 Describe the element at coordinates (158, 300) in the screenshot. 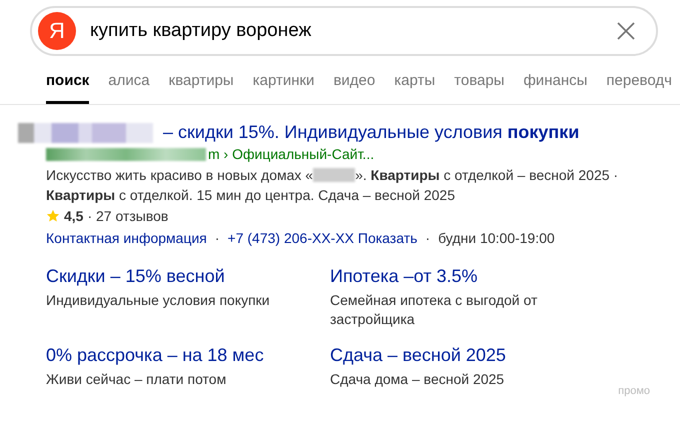

I see `sitelink-text: Индивидуальные условия покупки` at that location.